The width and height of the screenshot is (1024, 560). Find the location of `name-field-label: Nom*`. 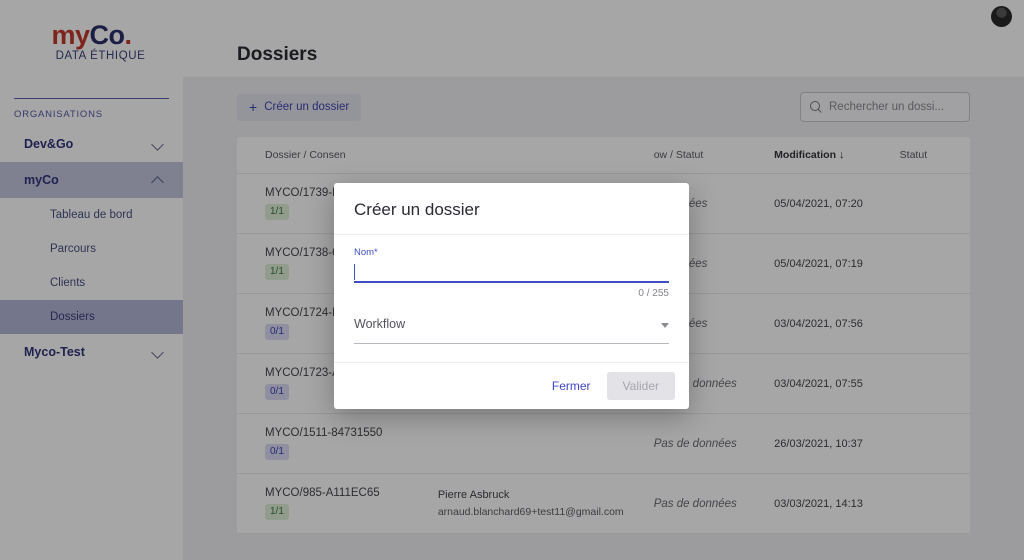

name-field-label: Nom* is located at coordinates (366, 252).